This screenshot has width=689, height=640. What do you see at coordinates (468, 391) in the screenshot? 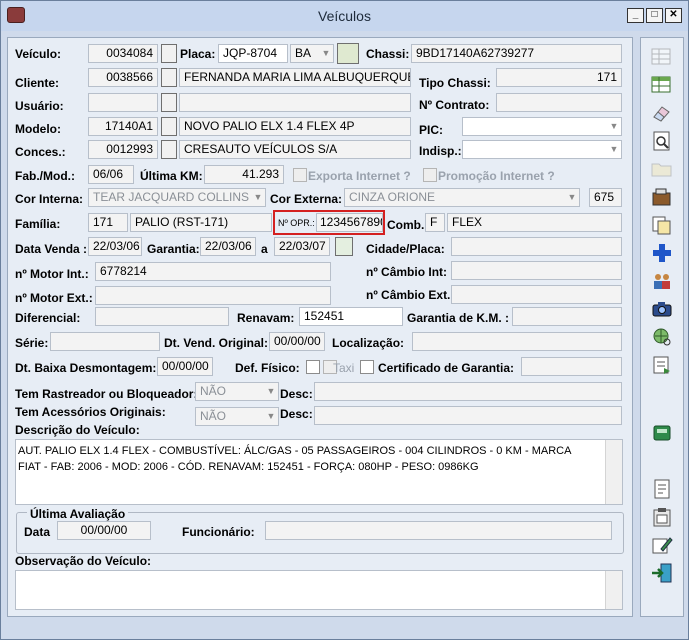
I see `desc1-field` at bounding box center [468, 391].